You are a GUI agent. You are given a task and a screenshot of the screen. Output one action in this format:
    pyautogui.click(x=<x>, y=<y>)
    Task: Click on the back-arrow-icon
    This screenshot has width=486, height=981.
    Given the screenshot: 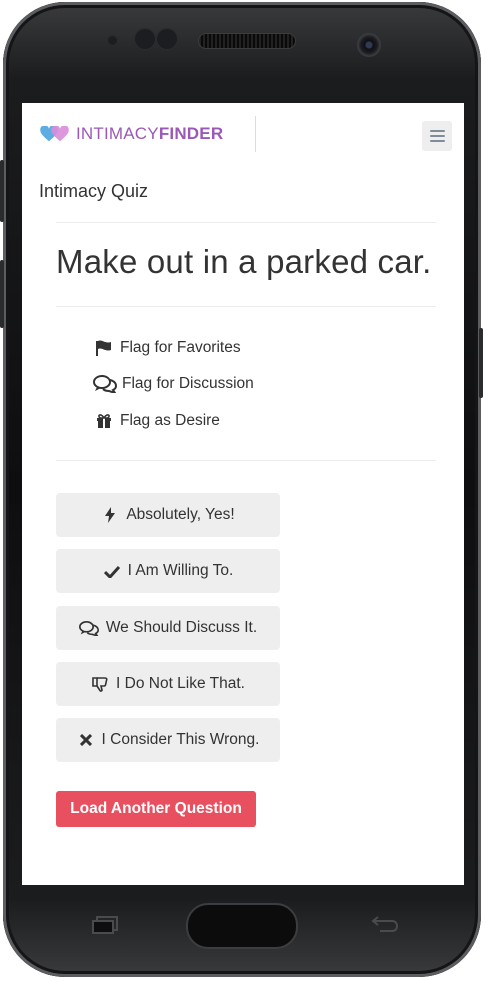 What is the action you would take?
    pyautogui.click(x=385, y=924)
    